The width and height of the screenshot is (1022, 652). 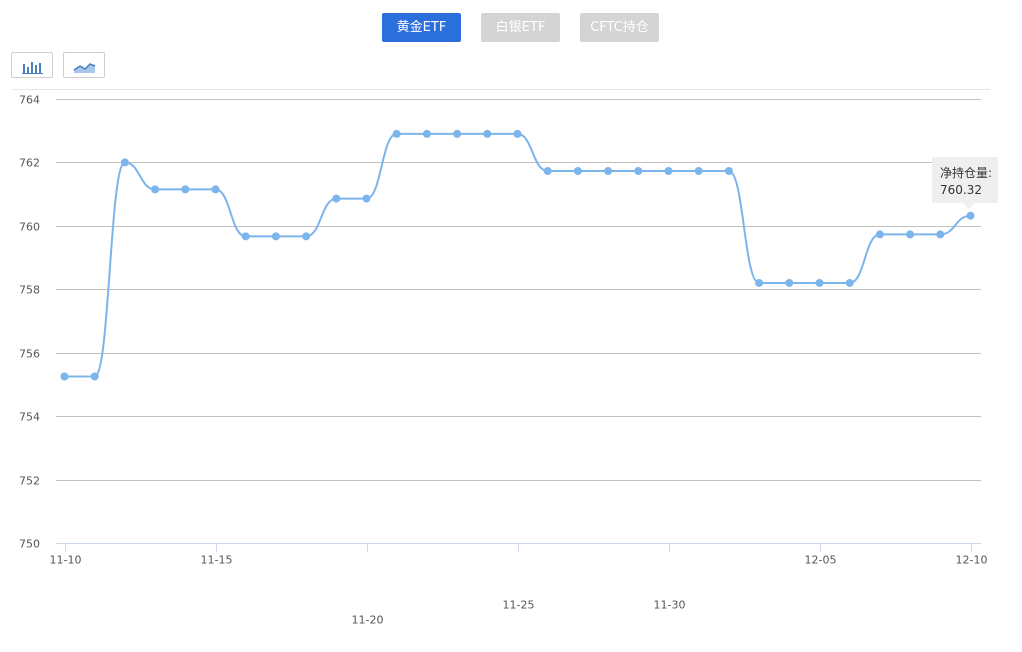 What do you see at coordinates (969, 206) in the screenshot?
I see `tooltip-arrow` at bounding box center [969, 206].